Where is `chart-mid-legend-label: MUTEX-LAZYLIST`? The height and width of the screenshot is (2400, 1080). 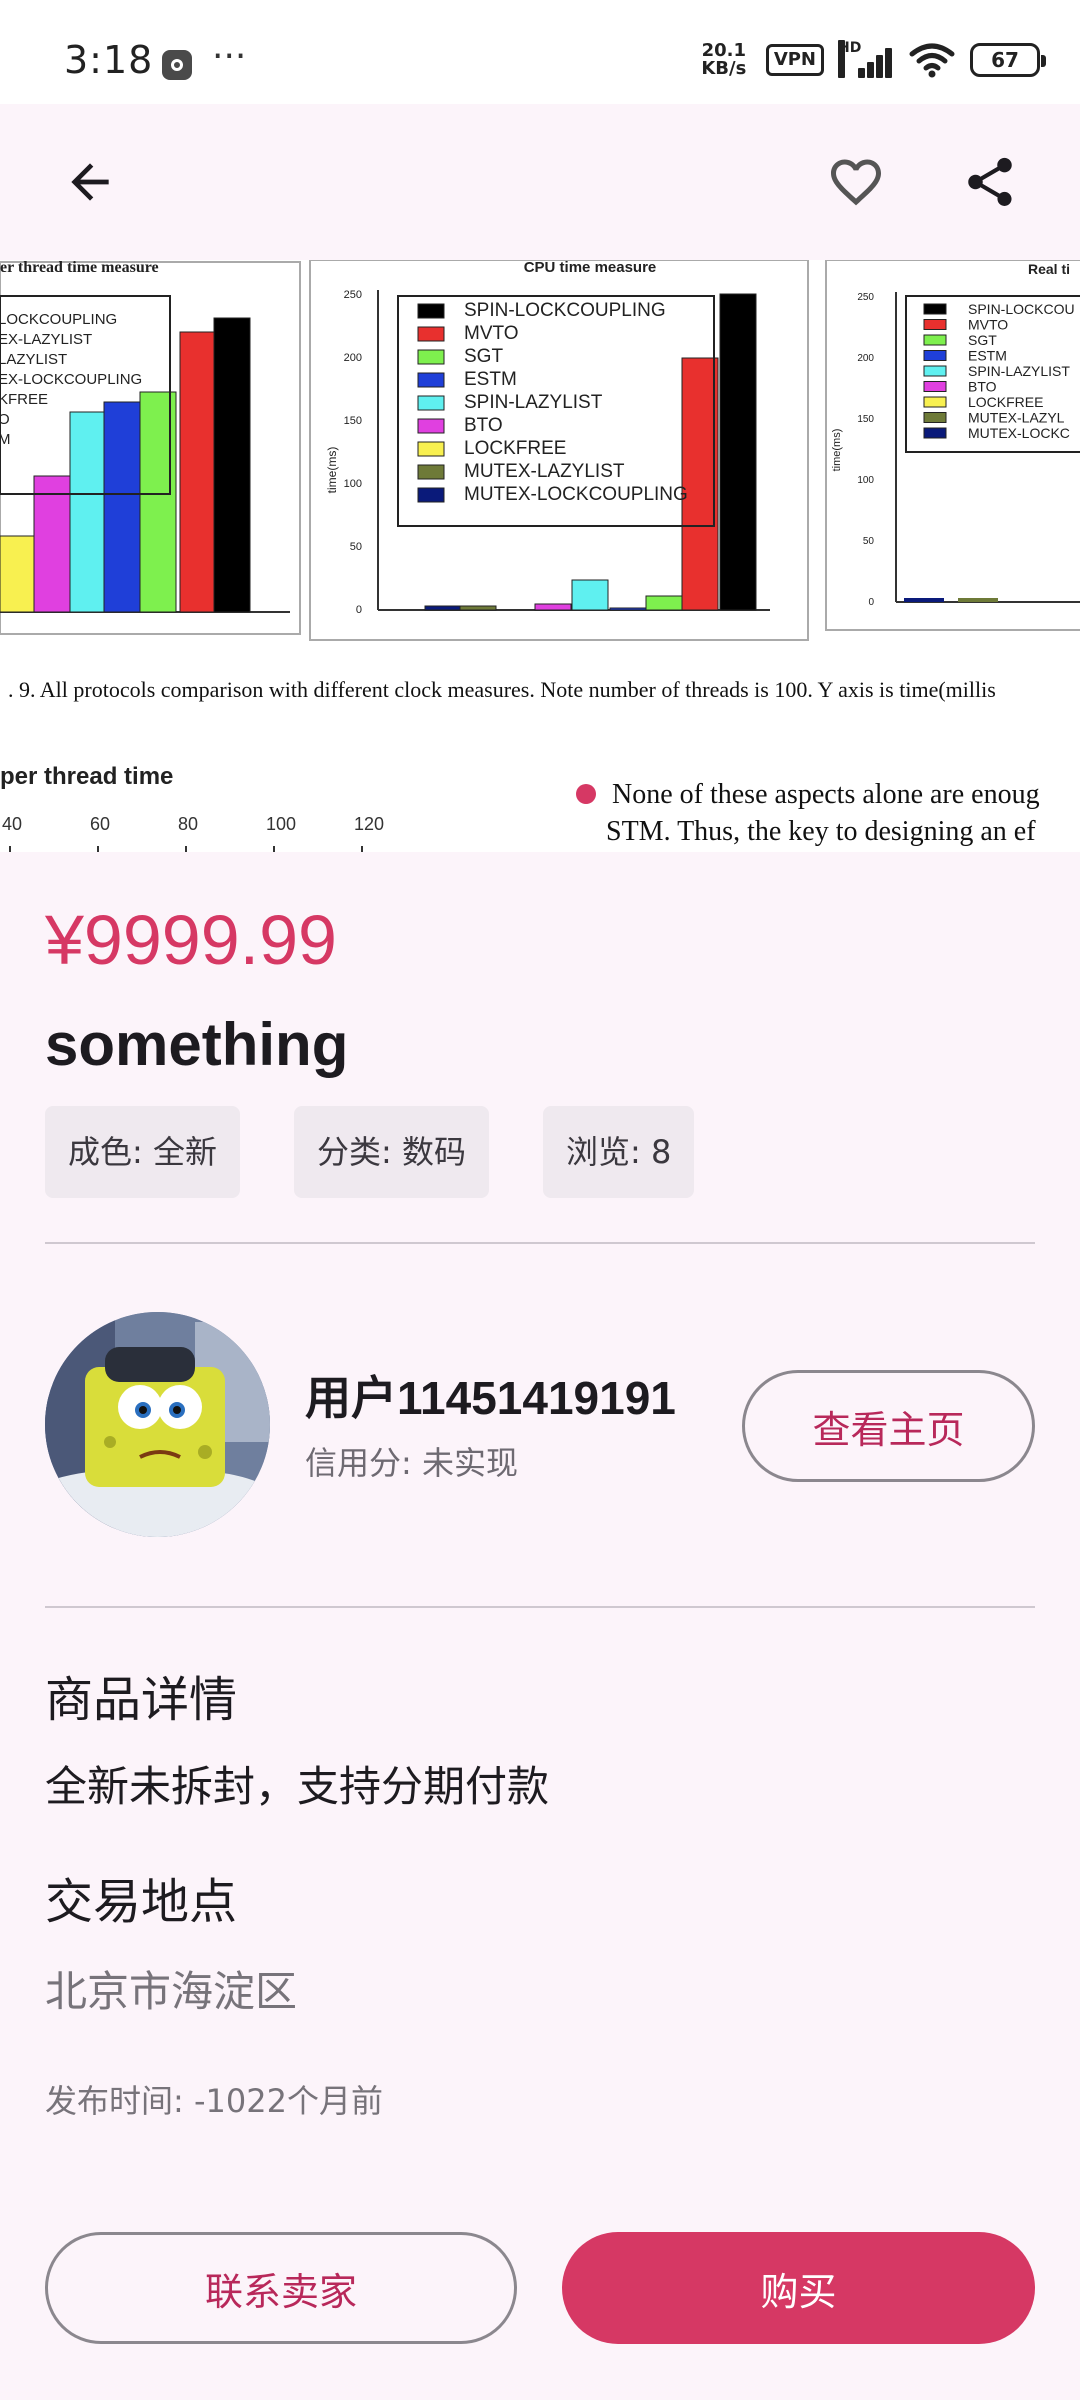 chart-mid-legend-label: MUTEX-LAZYLIST is located at coordinates (544, 471).